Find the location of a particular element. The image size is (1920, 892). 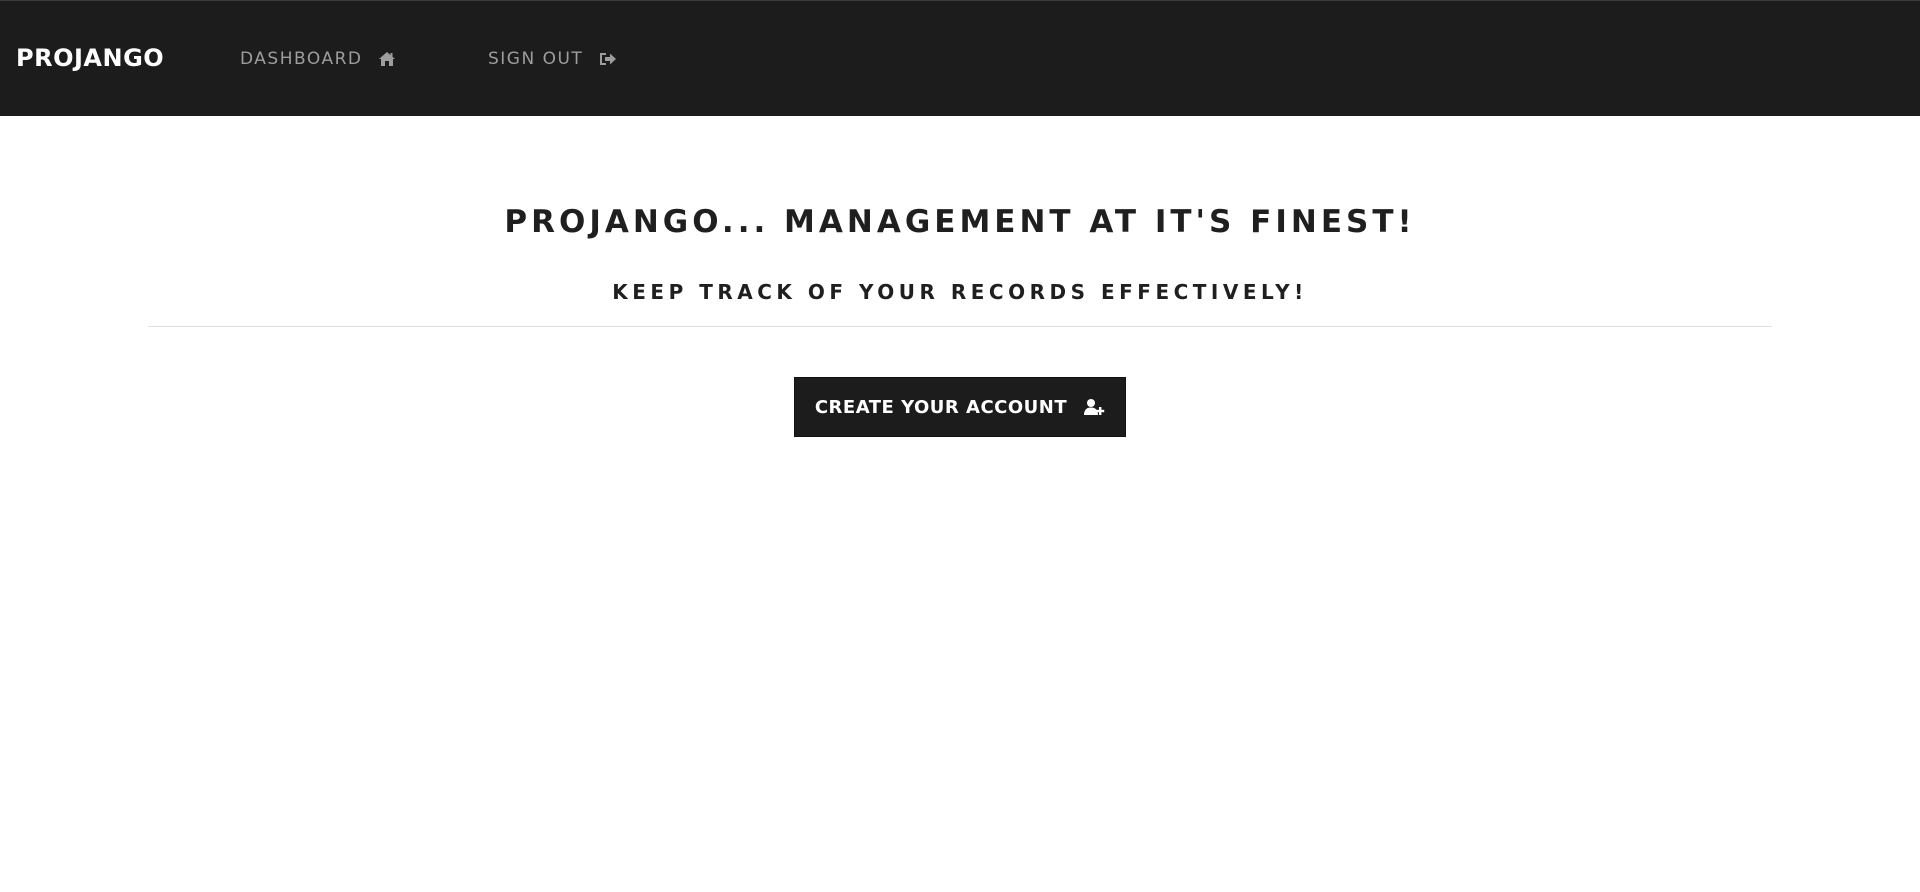

create-account-button: CREATE YOUR ACCOUNT is located at coordinates (960, 407).